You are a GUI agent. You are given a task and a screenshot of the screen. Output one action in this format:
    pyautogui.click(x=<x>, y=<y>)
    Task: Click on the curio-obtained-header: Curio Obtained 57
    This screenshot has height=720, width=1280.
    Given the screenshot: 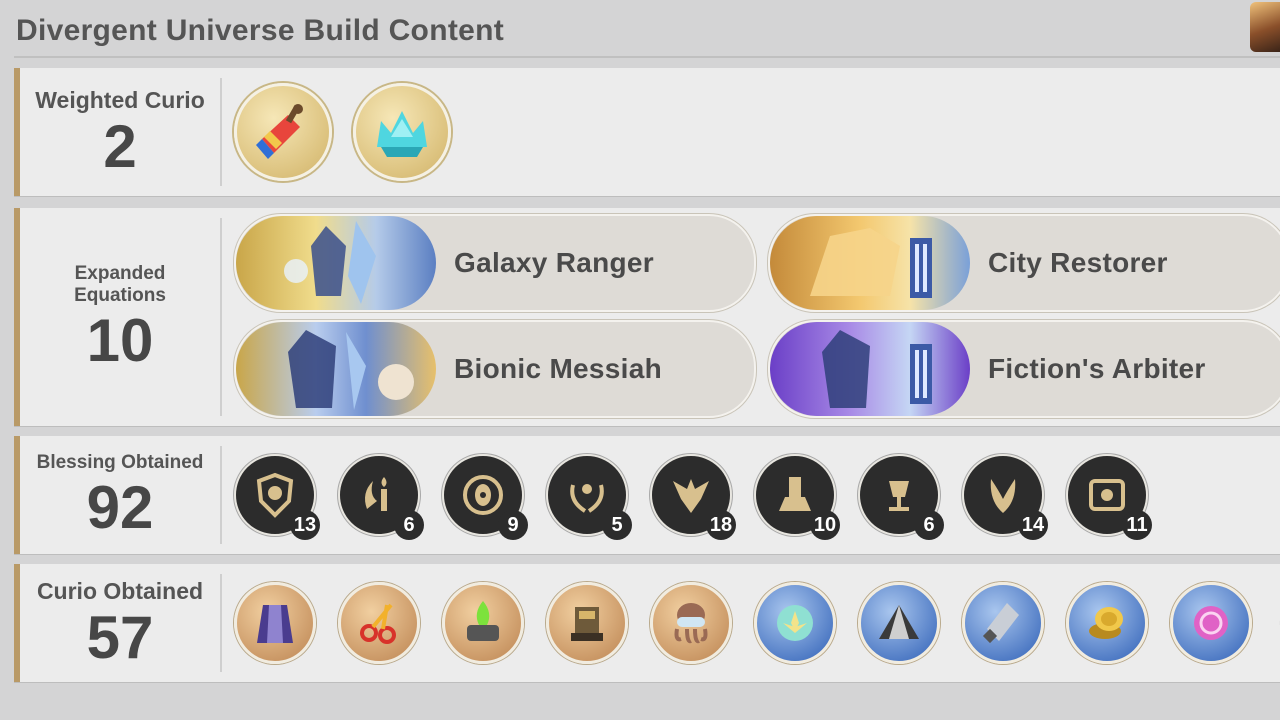 What is the action you would take?
    pyautogui.click(x=120, y=623)
    